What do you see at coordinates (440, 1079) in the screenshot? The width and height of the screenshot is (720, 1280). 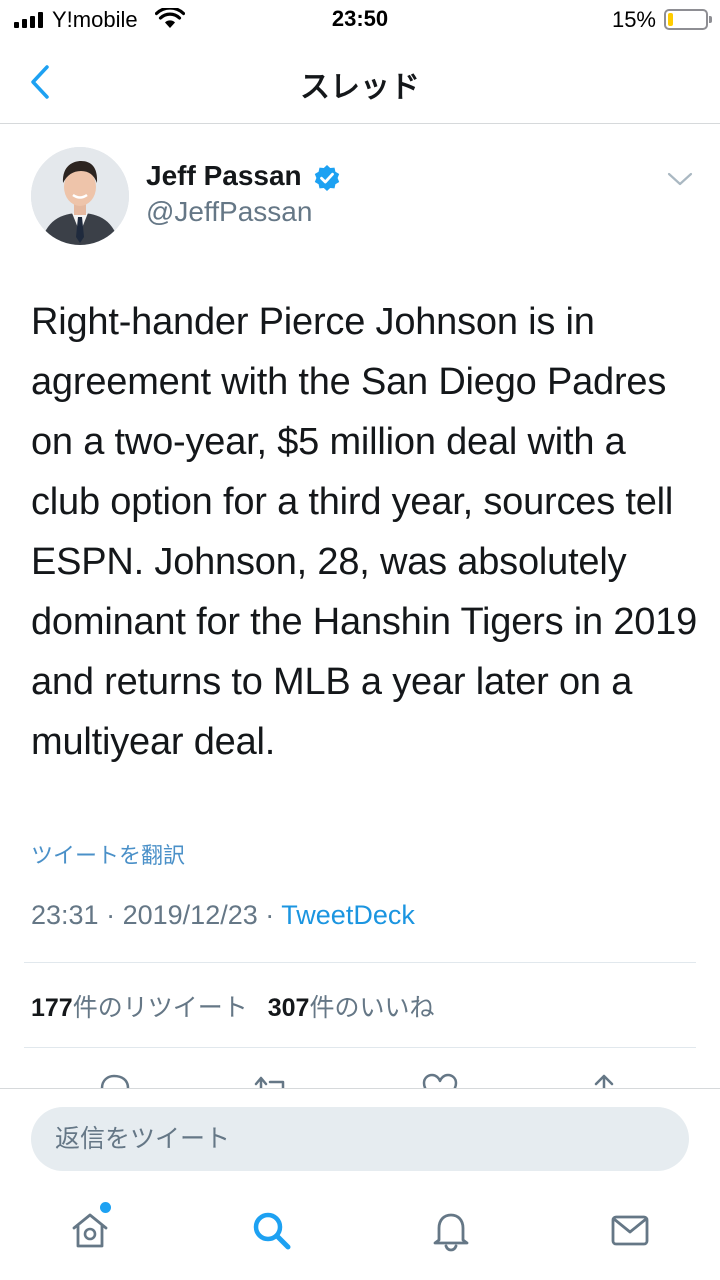 I see `like-icon` at bounding box center [440, 1079].